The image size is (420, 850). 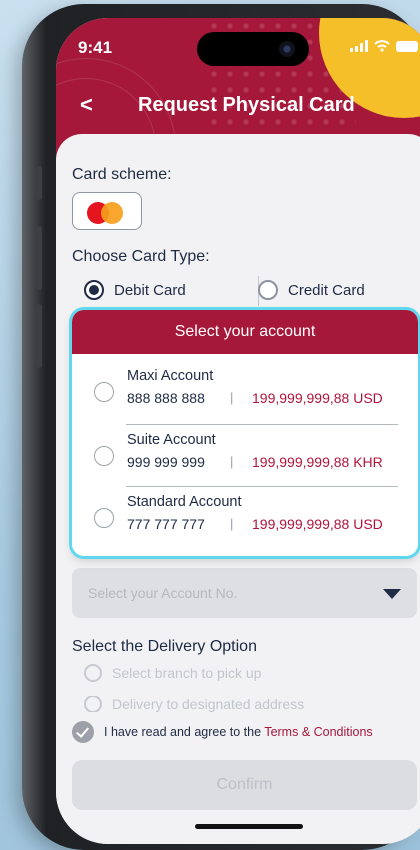 I want to click on battery-icon, so click(x=407, y=46).